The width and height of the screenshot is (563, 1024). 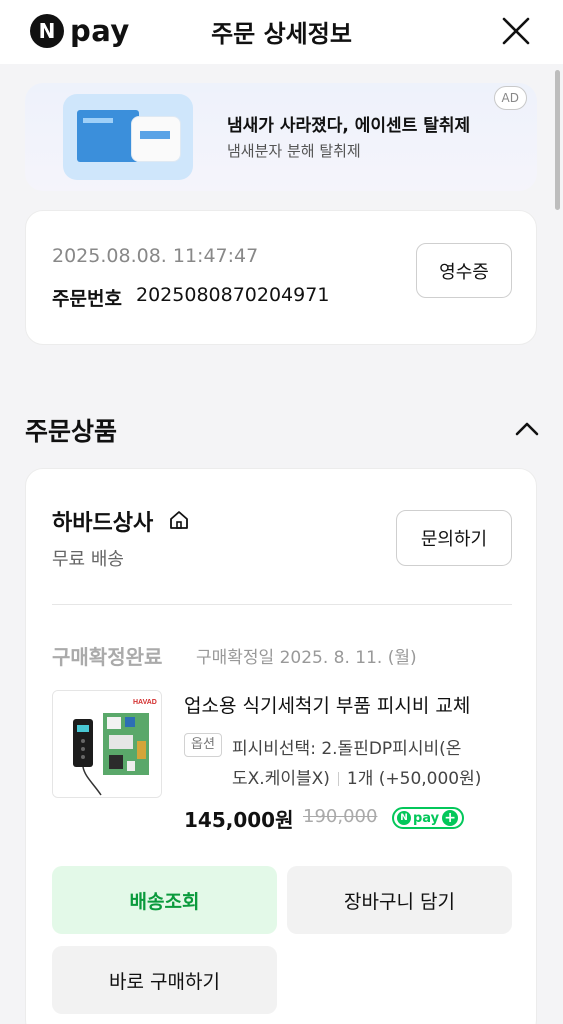 I want to click on close-button, so click(x=516, y=31).